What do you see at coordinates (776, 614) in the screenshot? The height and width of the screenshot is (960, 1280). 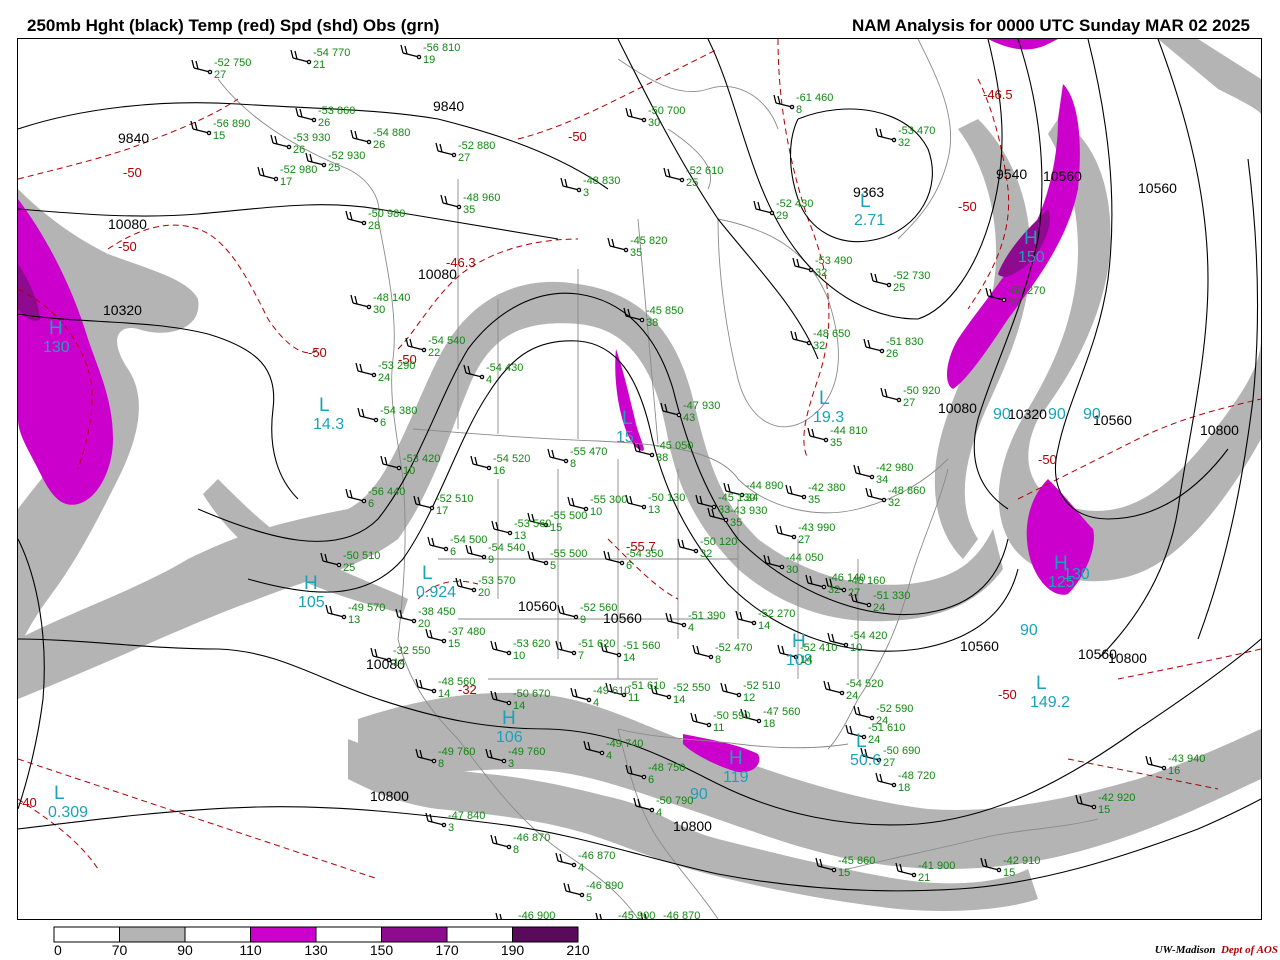 I see `station-temp-height: -52 270` at bounding box center [776, 614].